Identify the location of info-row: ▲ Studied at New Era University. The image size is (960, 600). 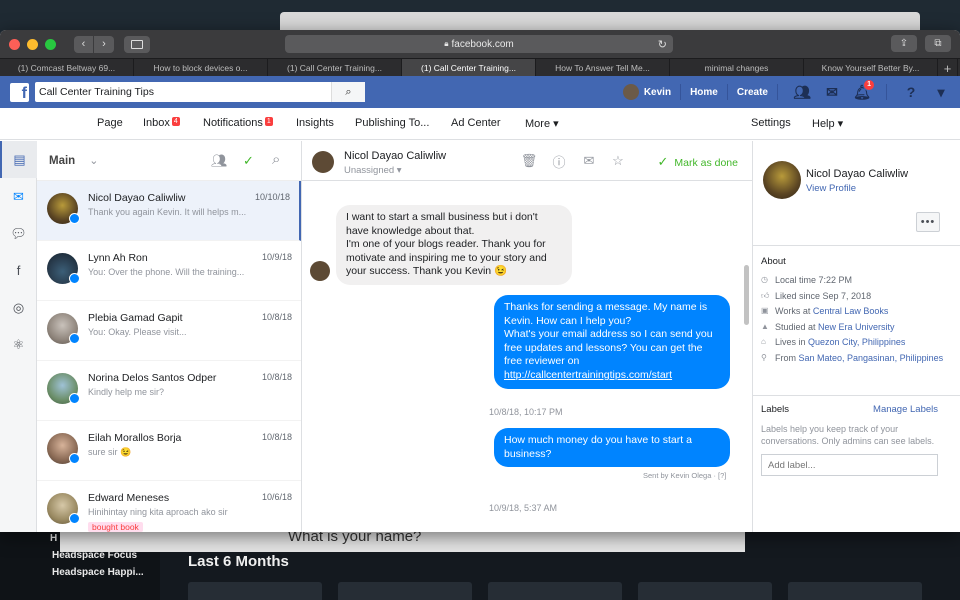
(856, 327).